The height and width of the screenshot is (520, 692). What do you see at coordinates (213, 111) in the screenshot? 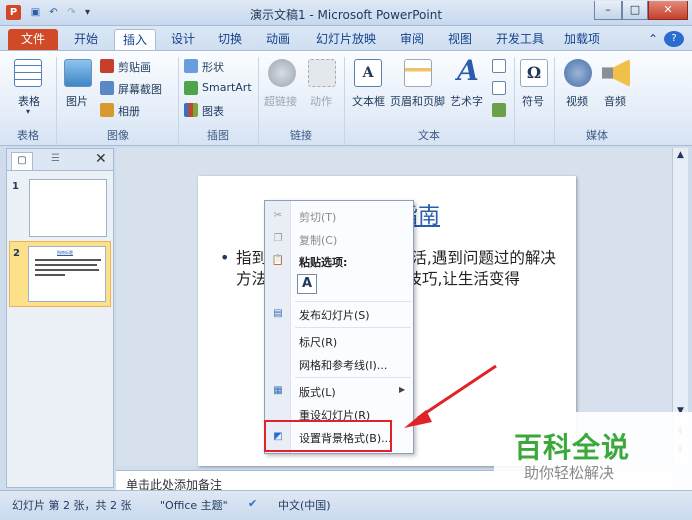
I see `chart-button: 图表` at bounding box center [213, 111].